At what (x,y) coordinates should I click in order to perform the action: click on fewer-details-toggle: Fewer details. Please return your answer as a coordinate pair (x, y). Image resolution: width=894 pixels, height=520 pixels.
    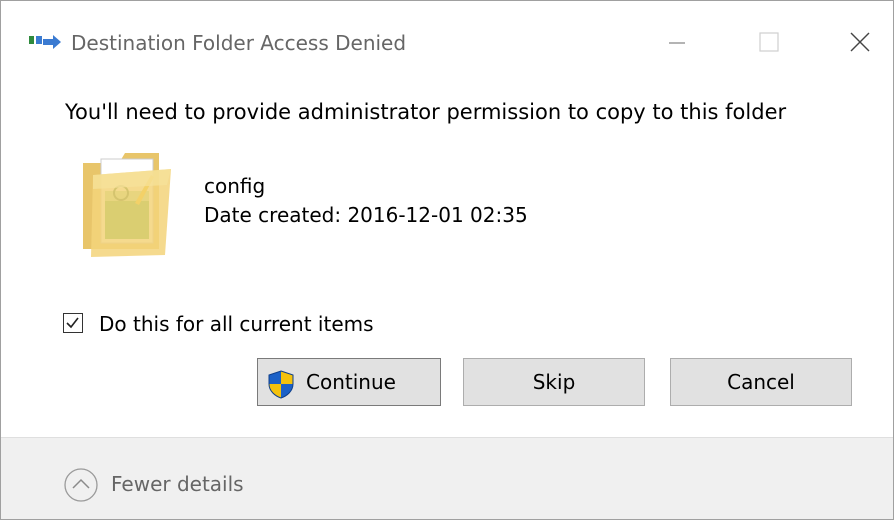
    Looking at the image, I should click on (173, 485).